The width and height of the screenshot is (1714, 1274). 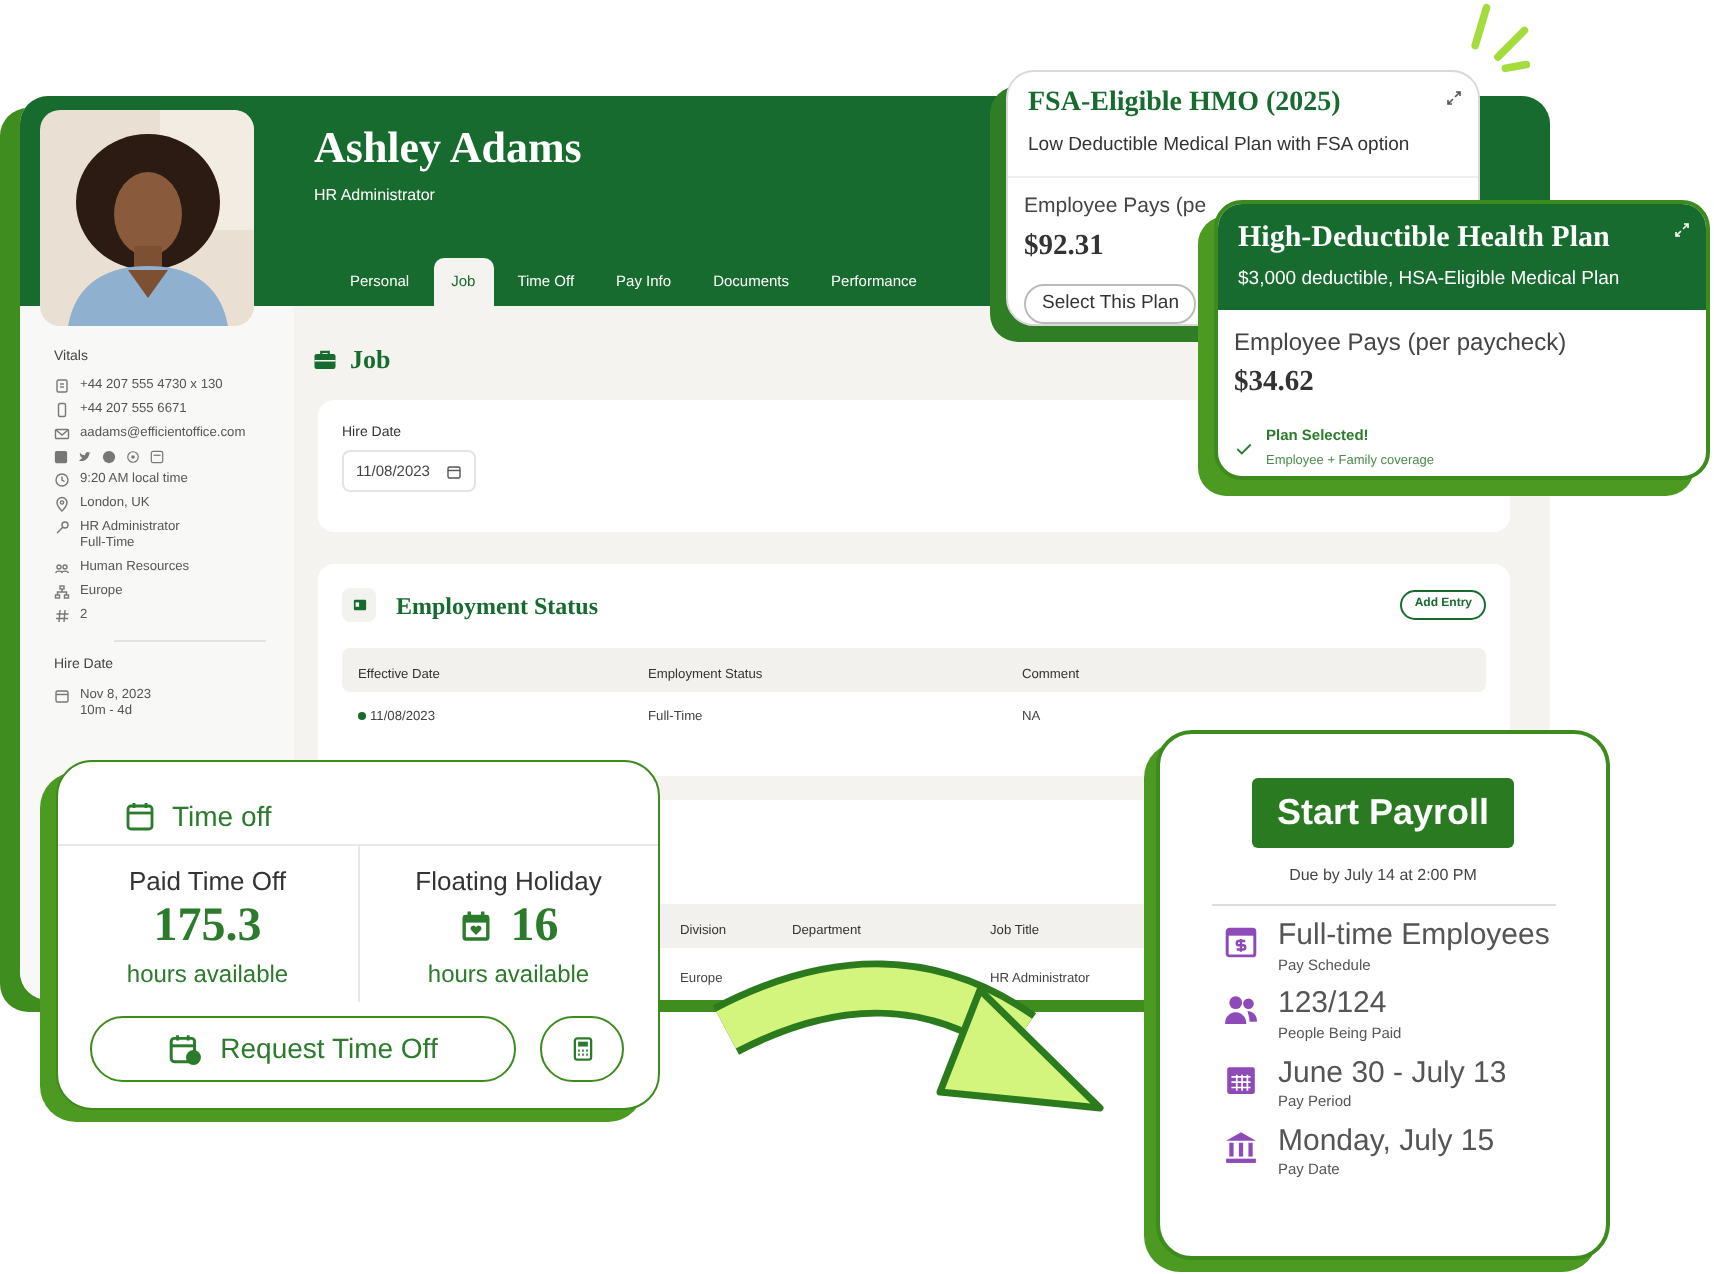 I want to click on calculator-button, so click(x=582, y=1049).